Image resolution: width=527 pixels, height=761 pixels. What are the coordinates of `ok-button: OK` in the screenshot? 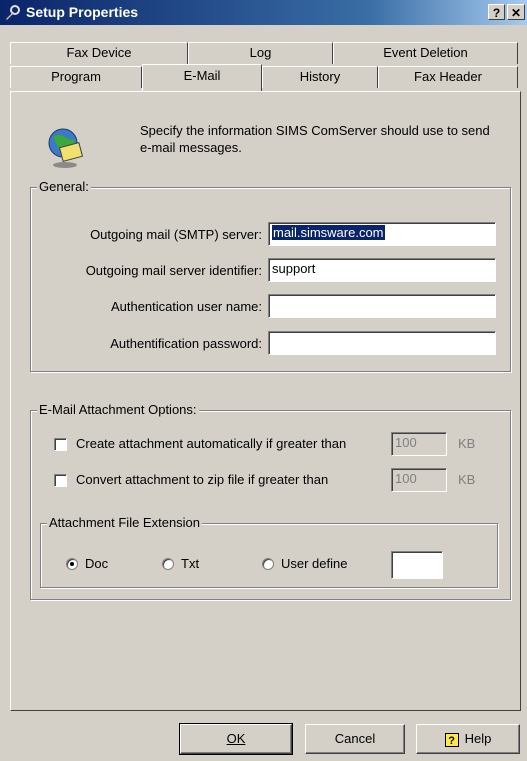 It's located at (236, 739).